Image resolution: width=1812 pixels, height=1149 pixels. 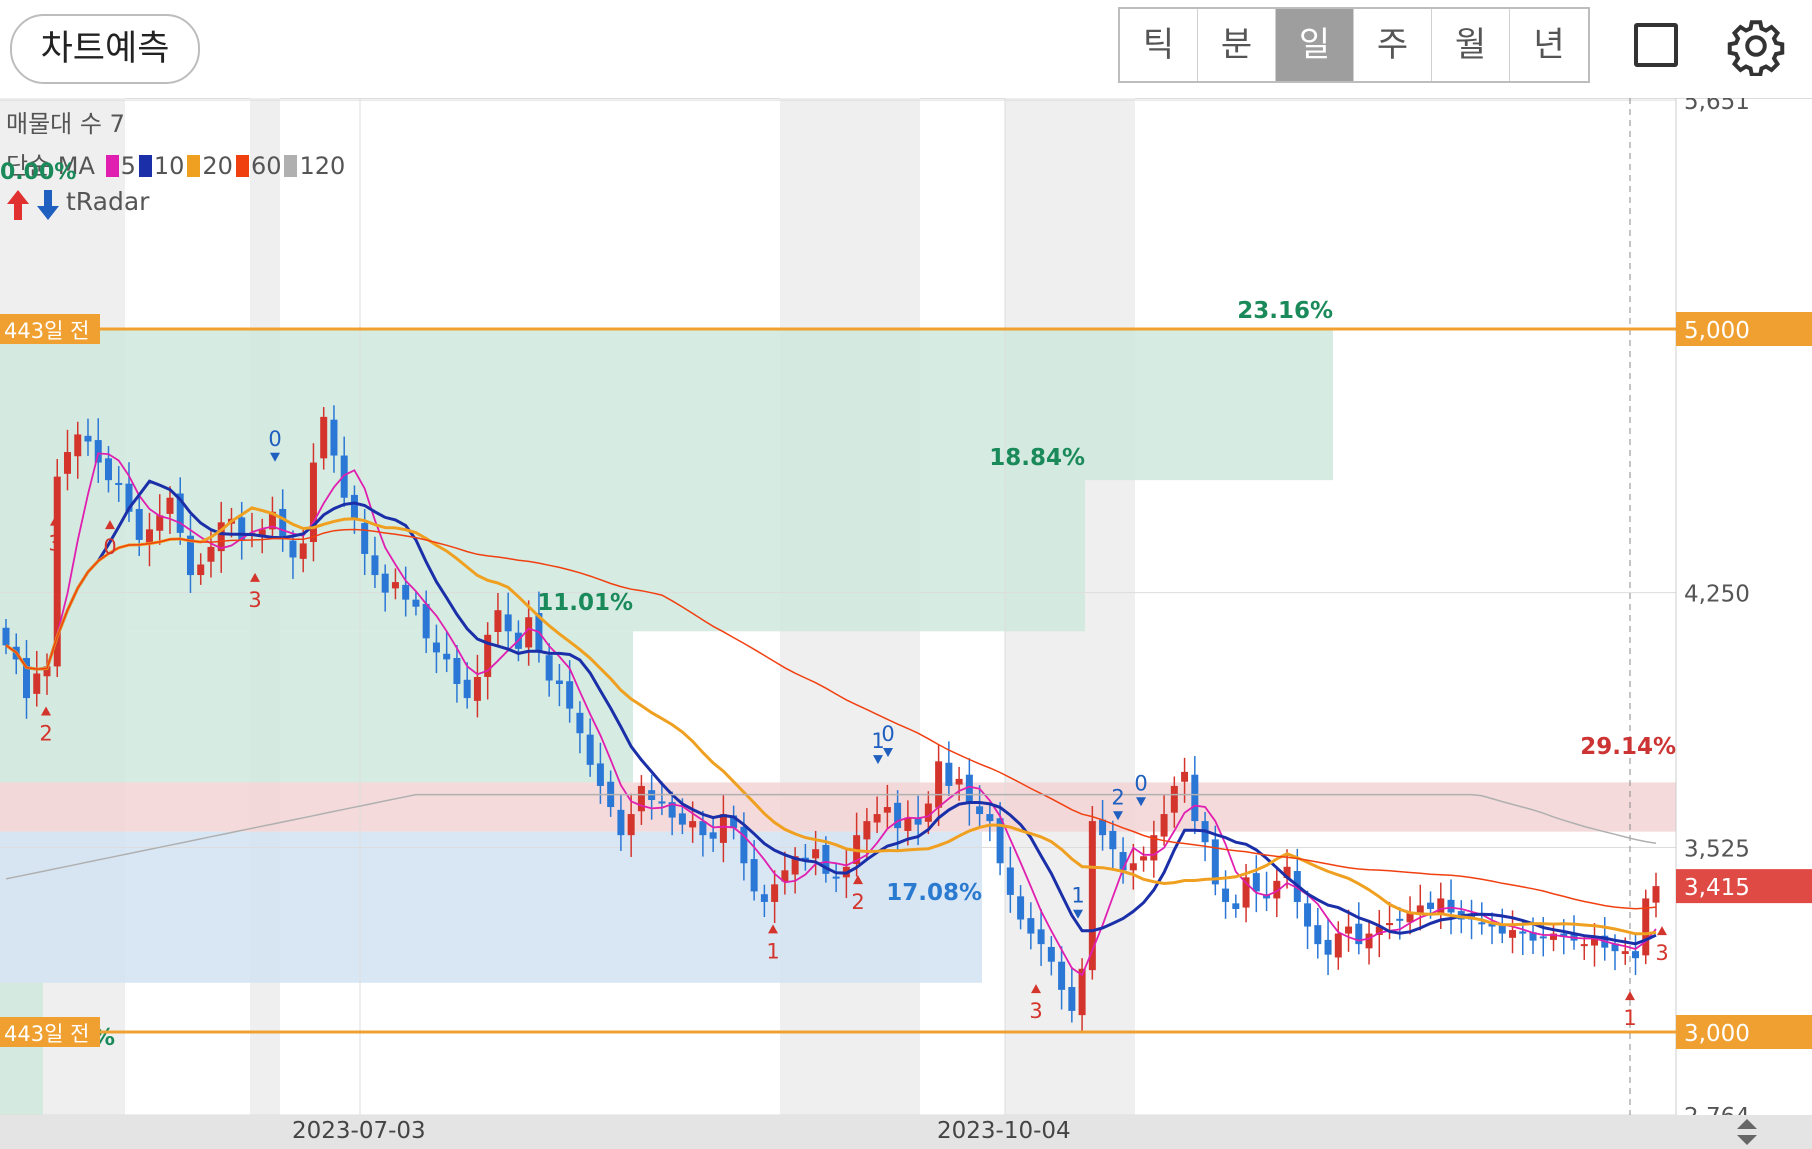 I want to click on axis-price-label: 3,000, so click(x=1717, y=1034).